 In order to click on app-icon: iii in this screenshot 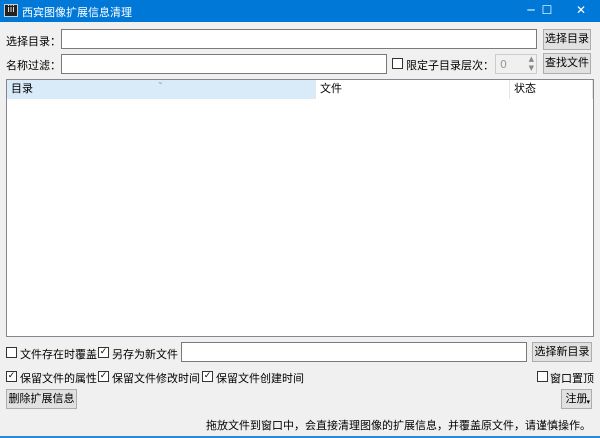, I will do `click(11, 10)`.